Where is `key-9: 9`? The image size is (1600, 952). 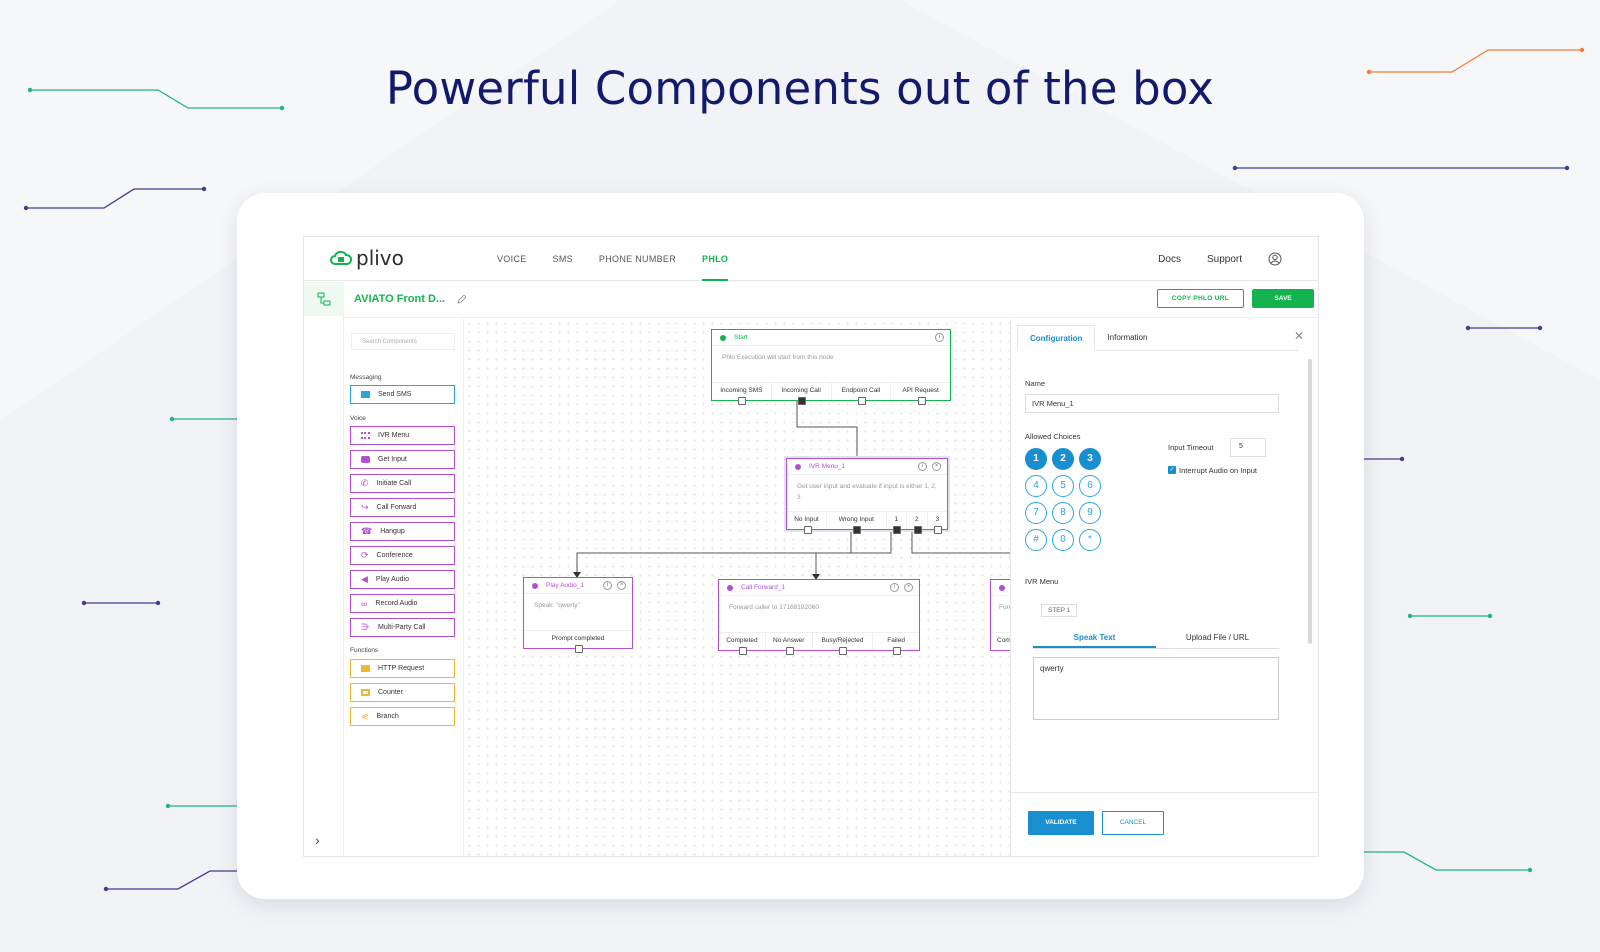 key-9: 9 is located at coordinates (1090, 513).